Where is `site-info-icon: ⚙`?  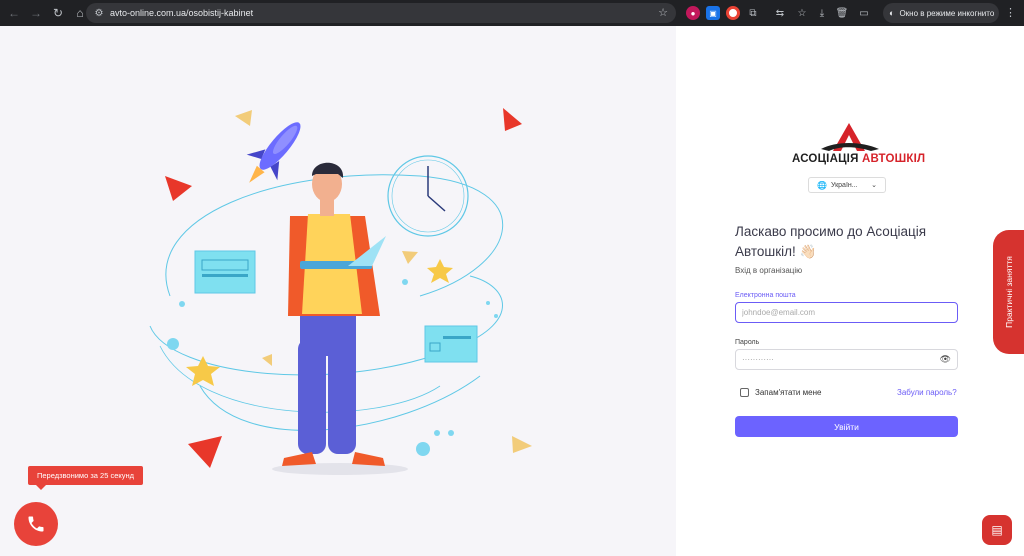
site-info-icon: ⚙ is located at coordinates (99, 13).